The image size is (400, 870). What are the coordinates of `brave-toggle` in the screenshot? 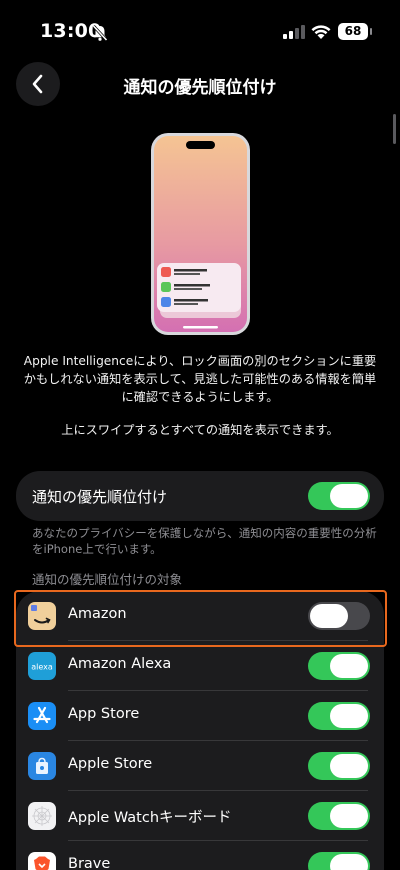 It's located at (339, 861).